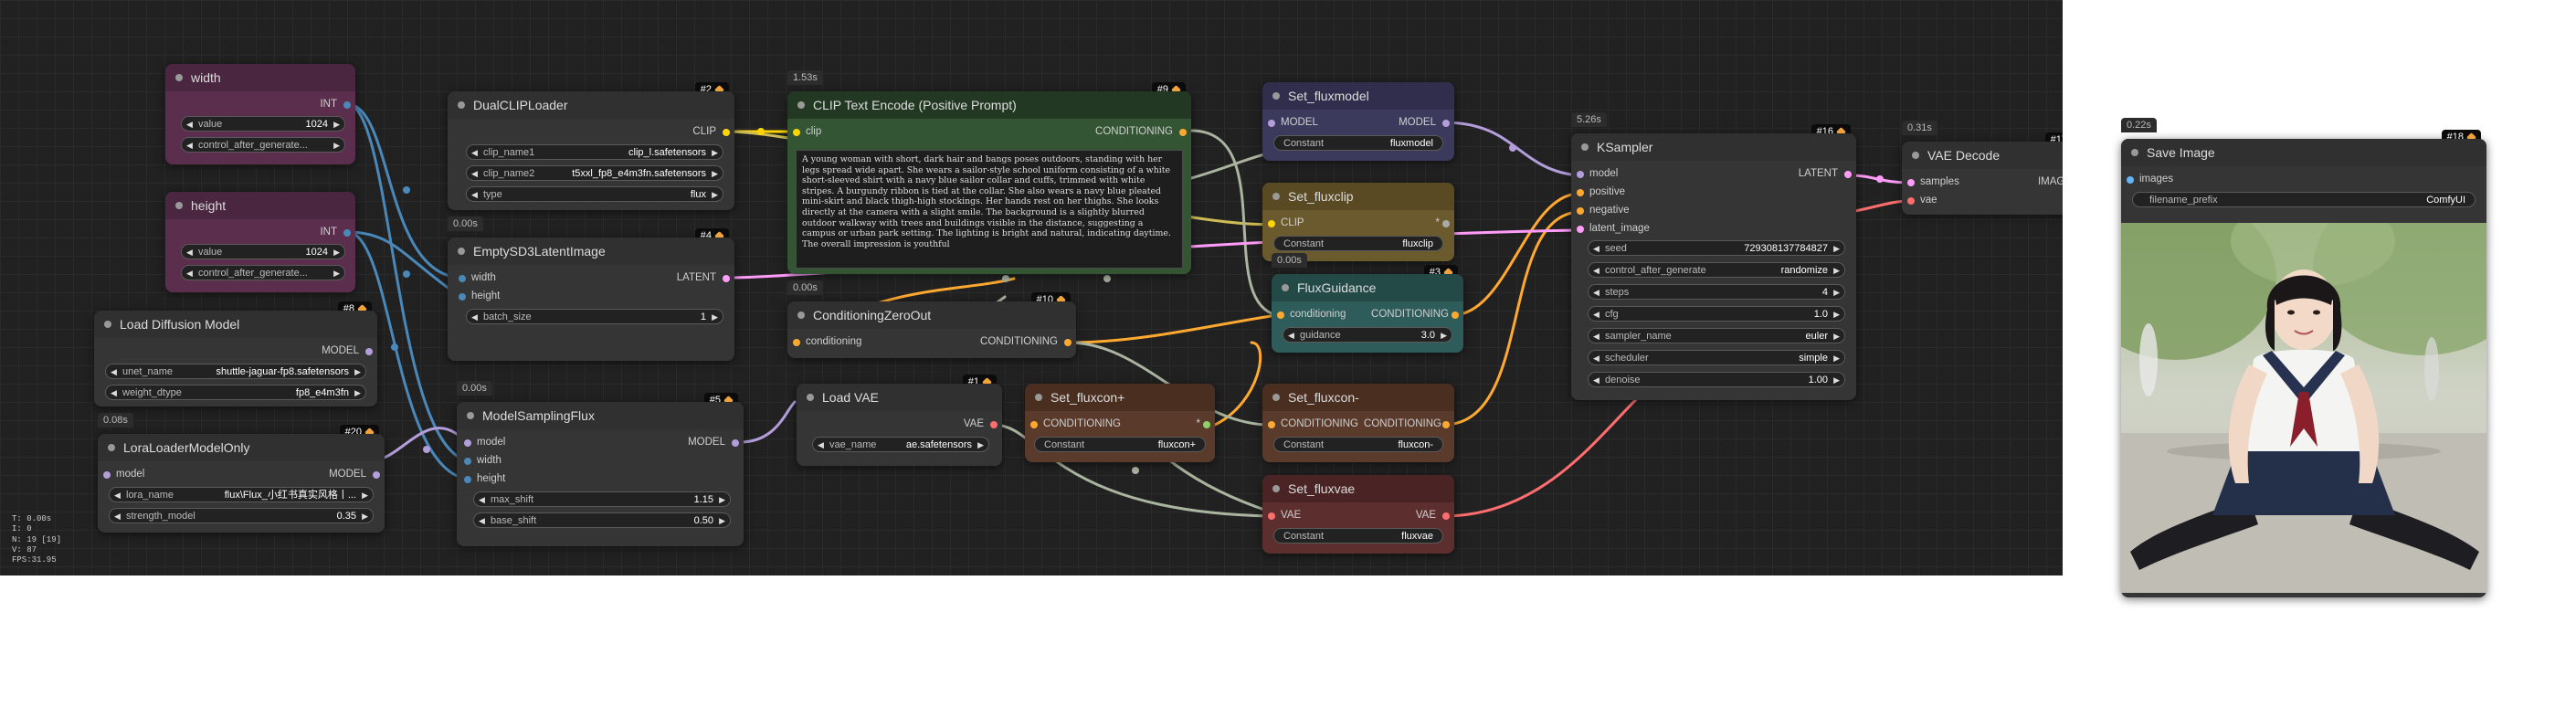 This screenshot has width=2576, height=718. I want to click on input-port-samples, so click(1911, 182).